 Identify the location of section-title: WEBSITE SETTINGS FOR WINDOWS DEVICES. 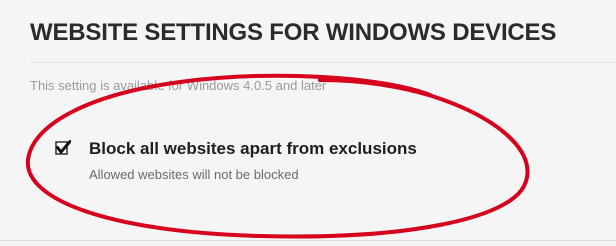
(293, 32).